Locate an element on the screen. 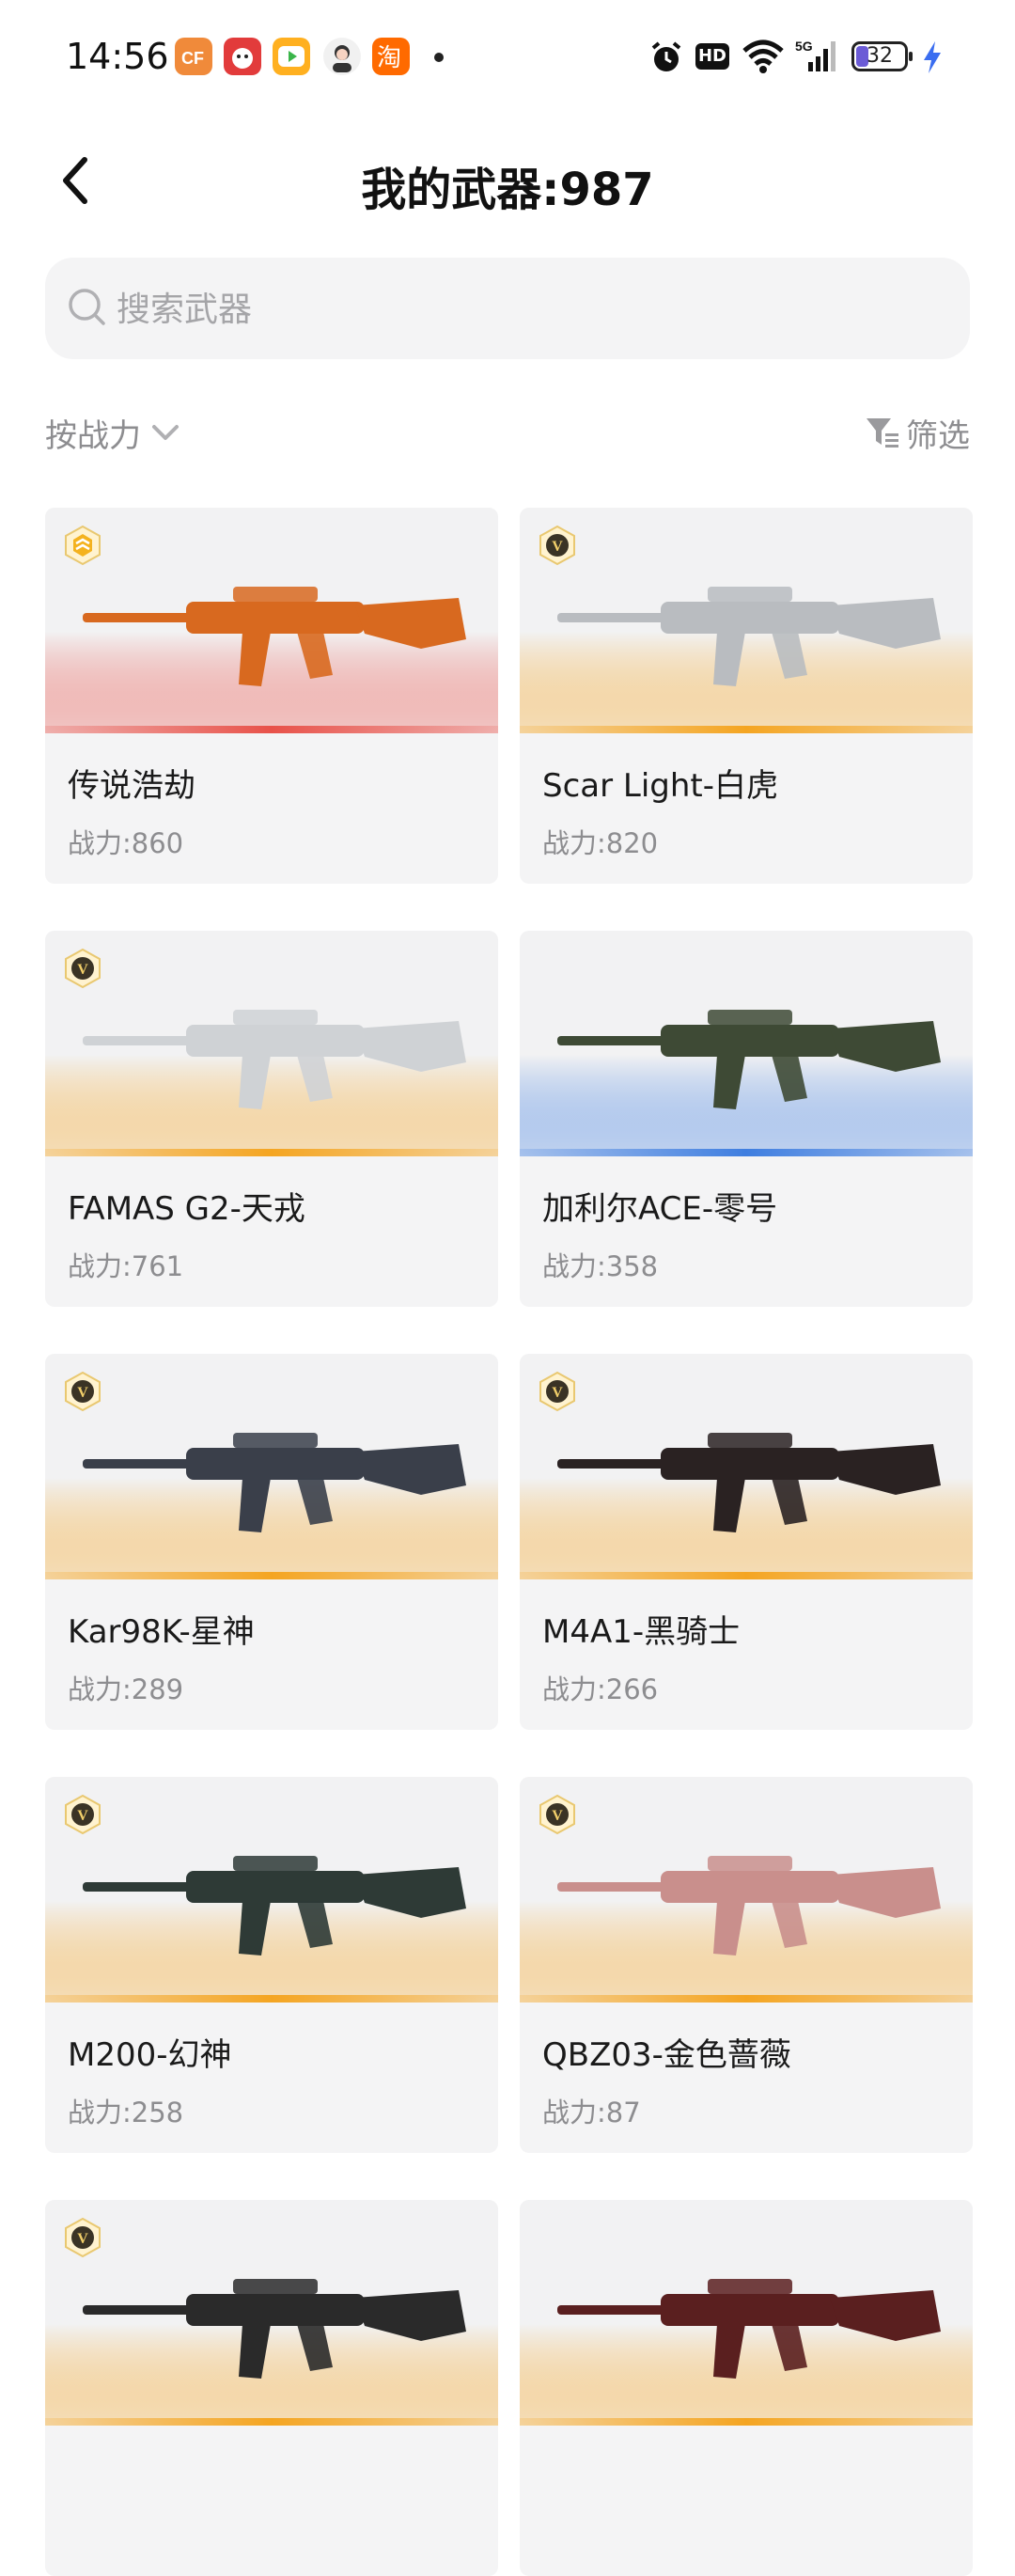 Image resolution: width=1015 pixels, height=2576 pixels. weapon-power: 战力:87 is located at coordinates (591, 2112).